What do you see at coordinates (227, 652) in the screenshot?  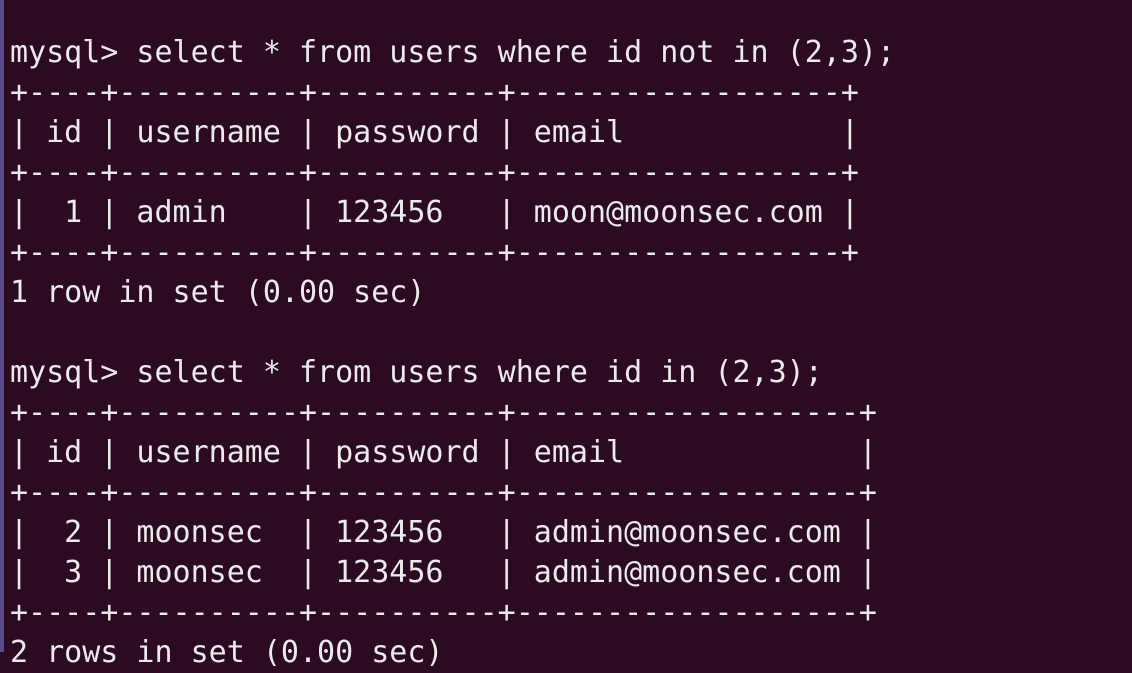 I see `terminal-line-result-summary: 2 rows in set (0.00 sec)` at bounding box center [227, 652].